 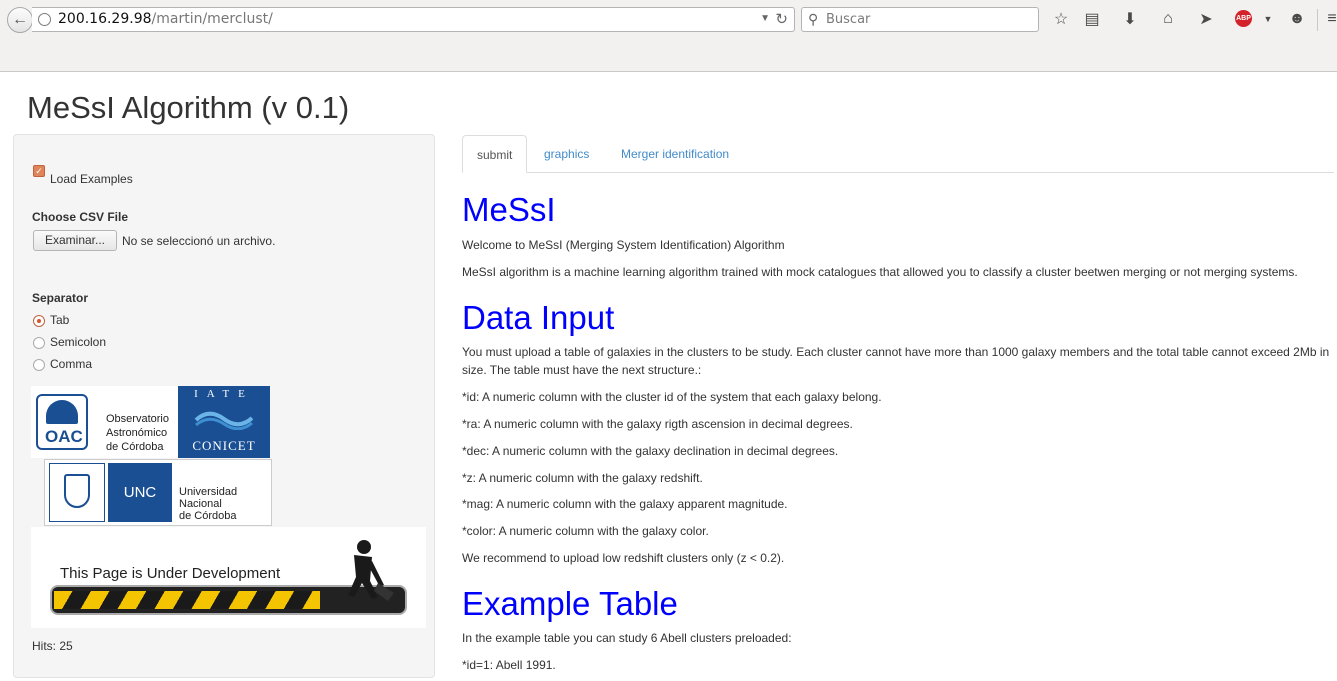 I want to click on bookmarks-strip, so click(x=668, y=56).